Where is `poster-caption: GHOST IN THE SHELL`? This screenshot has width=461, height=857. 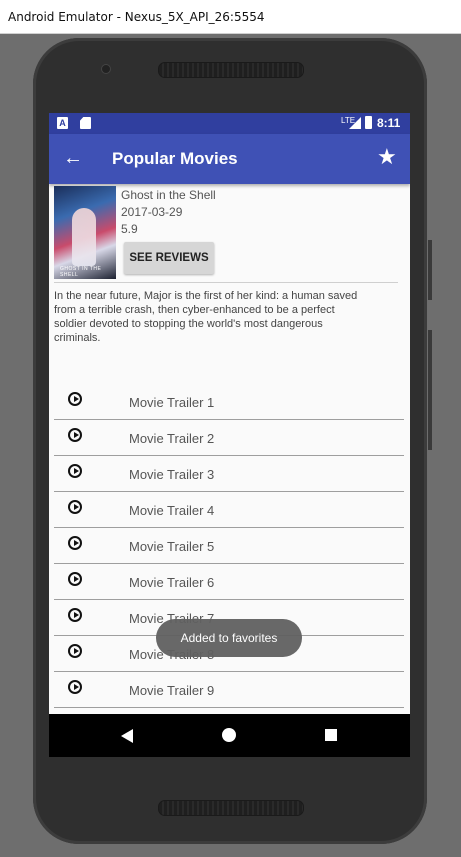 poster-caption: GHOST IN THE SHELL is located at coordinates (81, 272).